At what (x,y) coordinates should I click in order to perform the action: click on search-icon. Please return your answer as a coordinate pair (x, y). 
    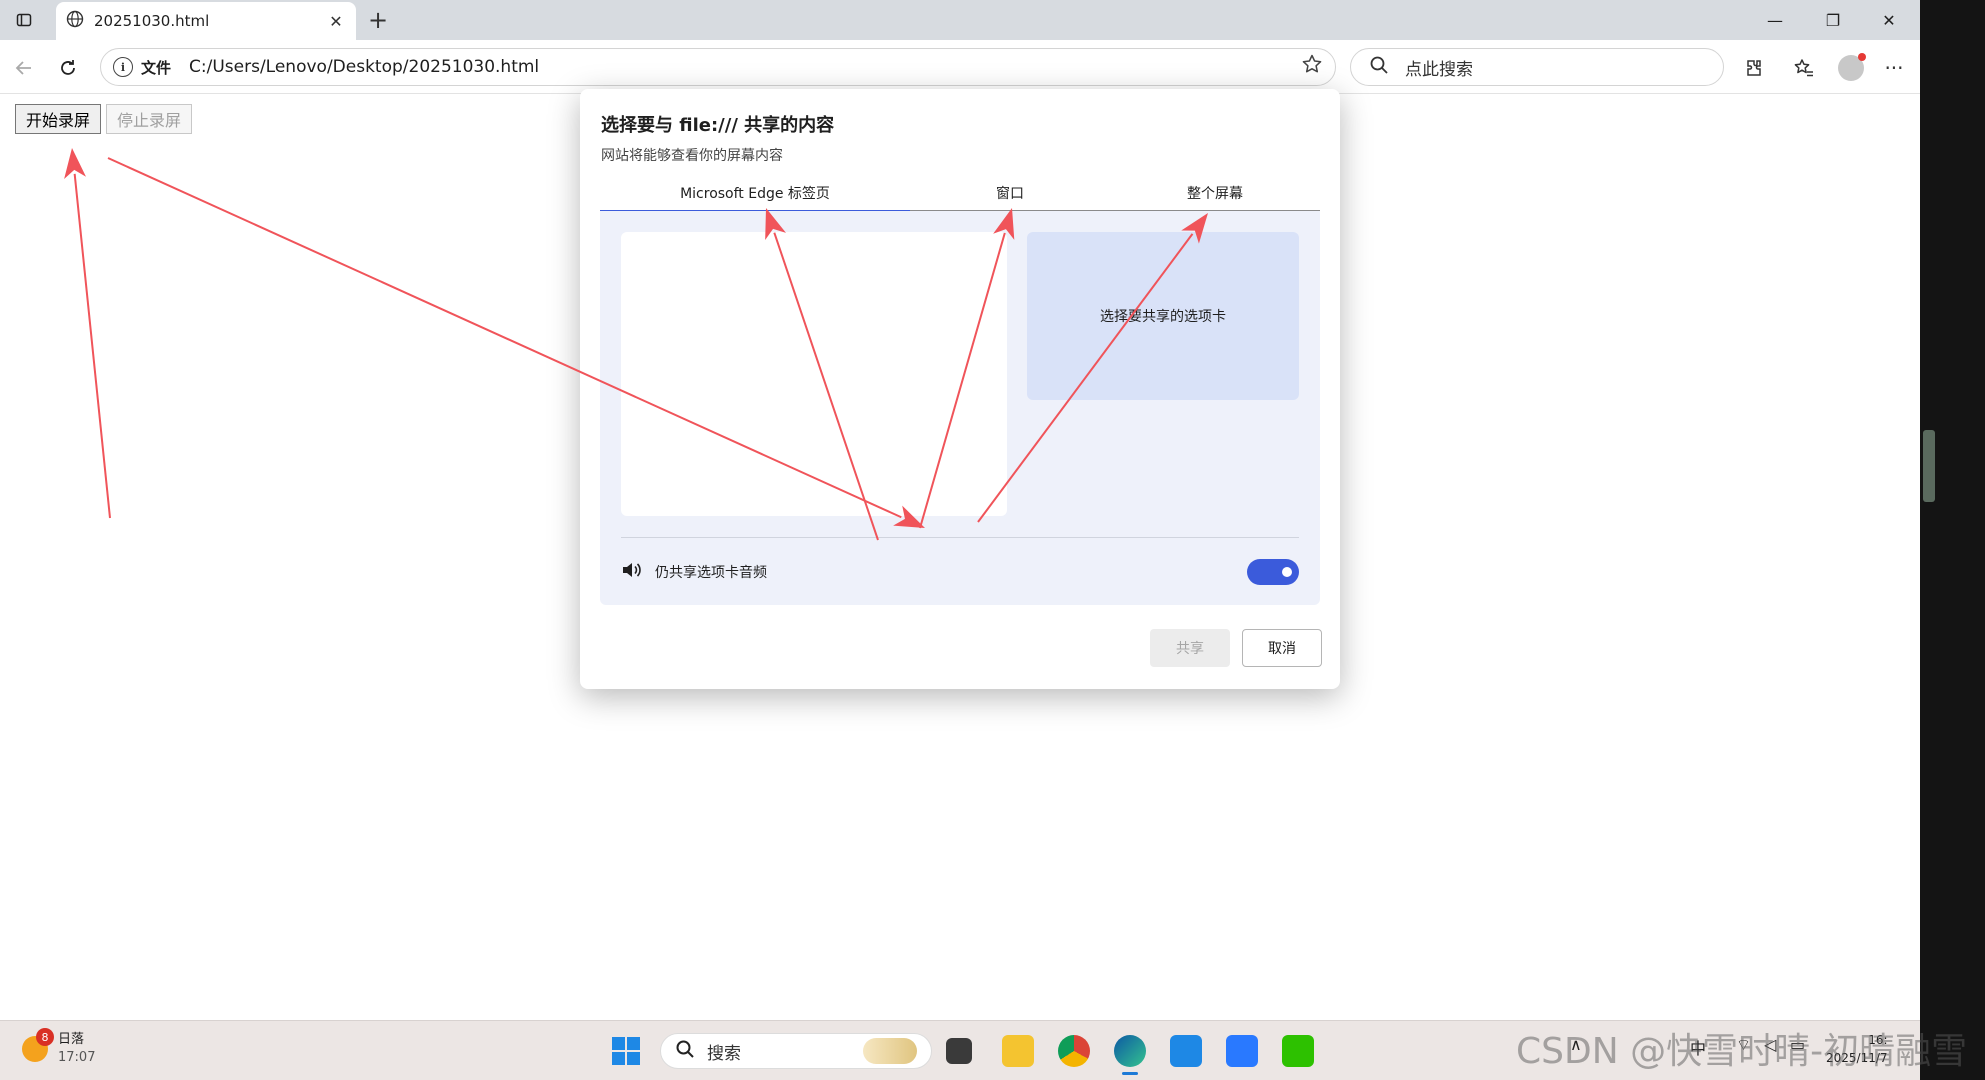
    Looking at the image, I should click on (1379, 67).